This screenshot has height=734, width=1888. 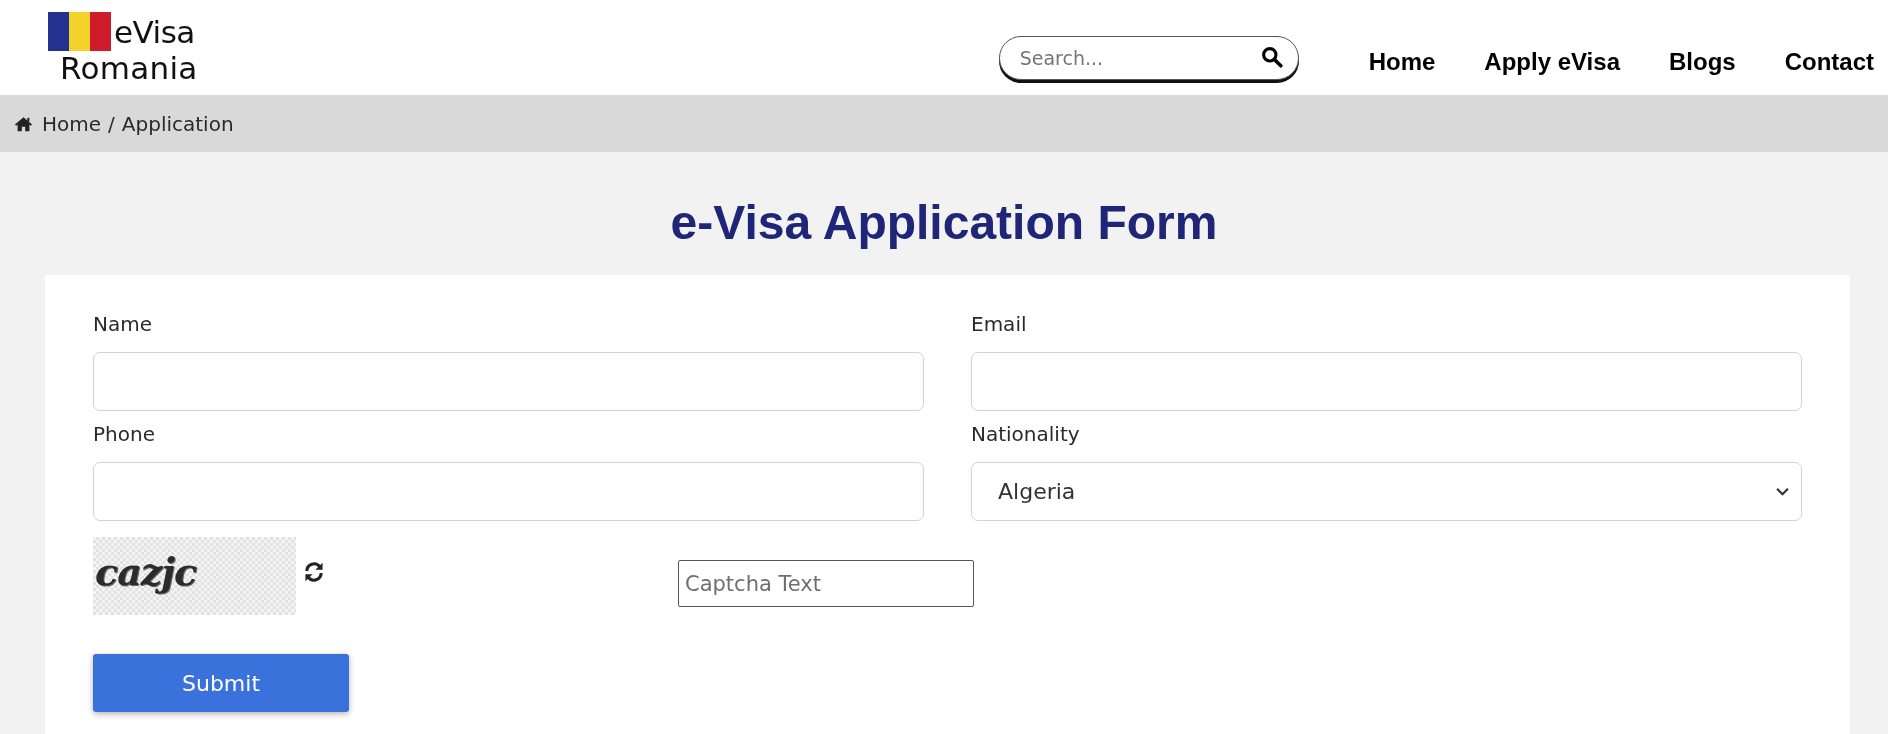 What do you see at coordinates (154, 31) in the screenshot?
I see `logo-text: eVisa` at bounding box center [154, 31].